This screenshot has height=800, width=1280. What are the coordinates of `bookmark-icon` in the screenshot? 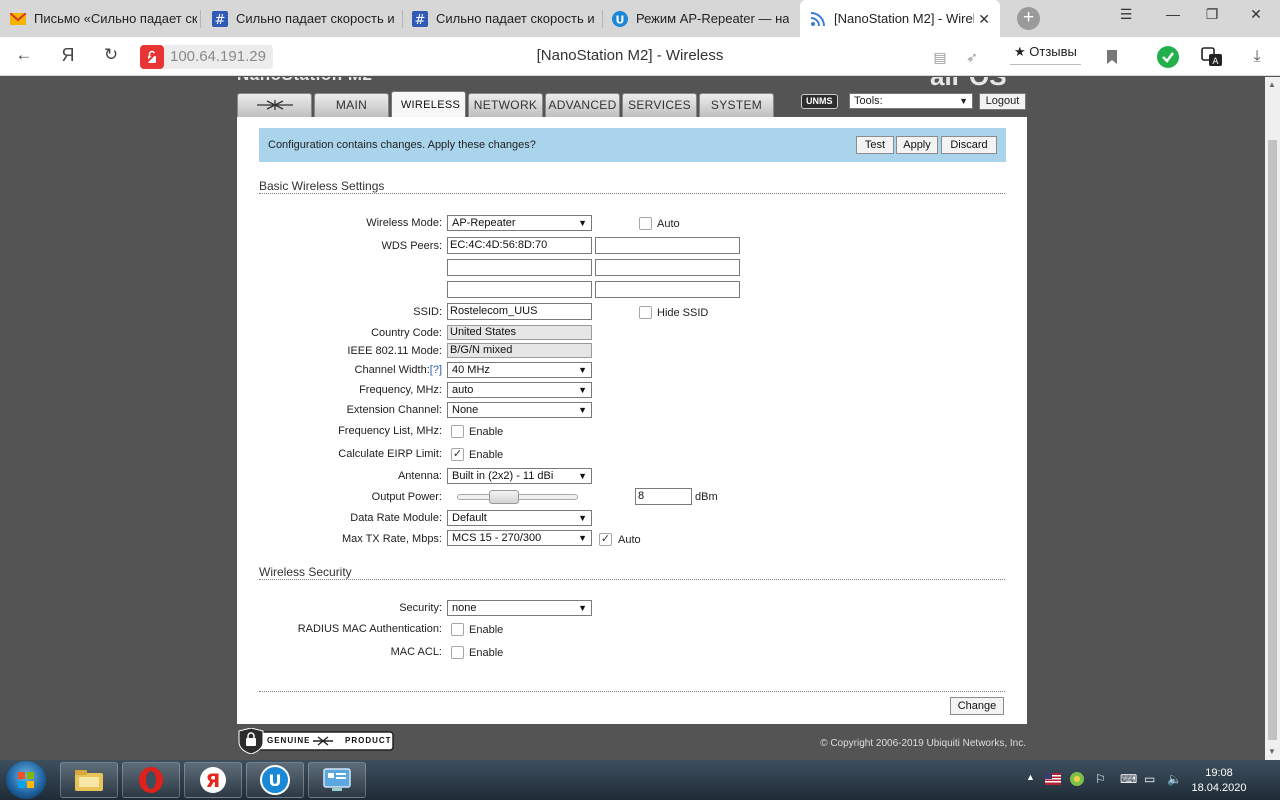 It's located at (1112, 57).